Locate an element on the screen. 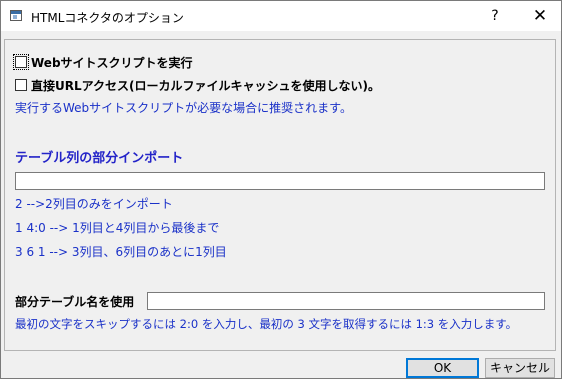 Image resolution: width=562 pixels, height=379 pixels. direct-url-checkbox is located at coordinates (21, 85).